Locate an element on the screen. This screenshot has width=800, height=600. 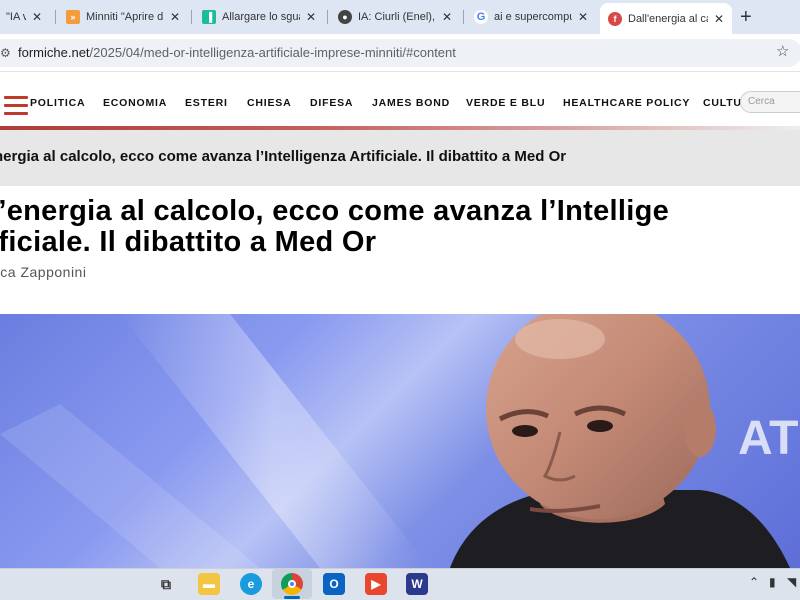
browser-tab: » Minniti "Aprire d ✕ is located at coordinates (123, 17).